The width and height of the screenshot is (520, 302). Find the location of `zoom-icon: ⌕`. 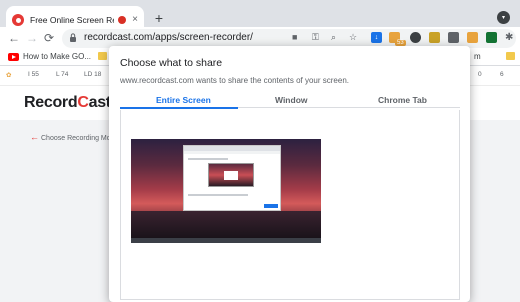

zoom-icon: ⌕ is located at coordinates (333, 37).